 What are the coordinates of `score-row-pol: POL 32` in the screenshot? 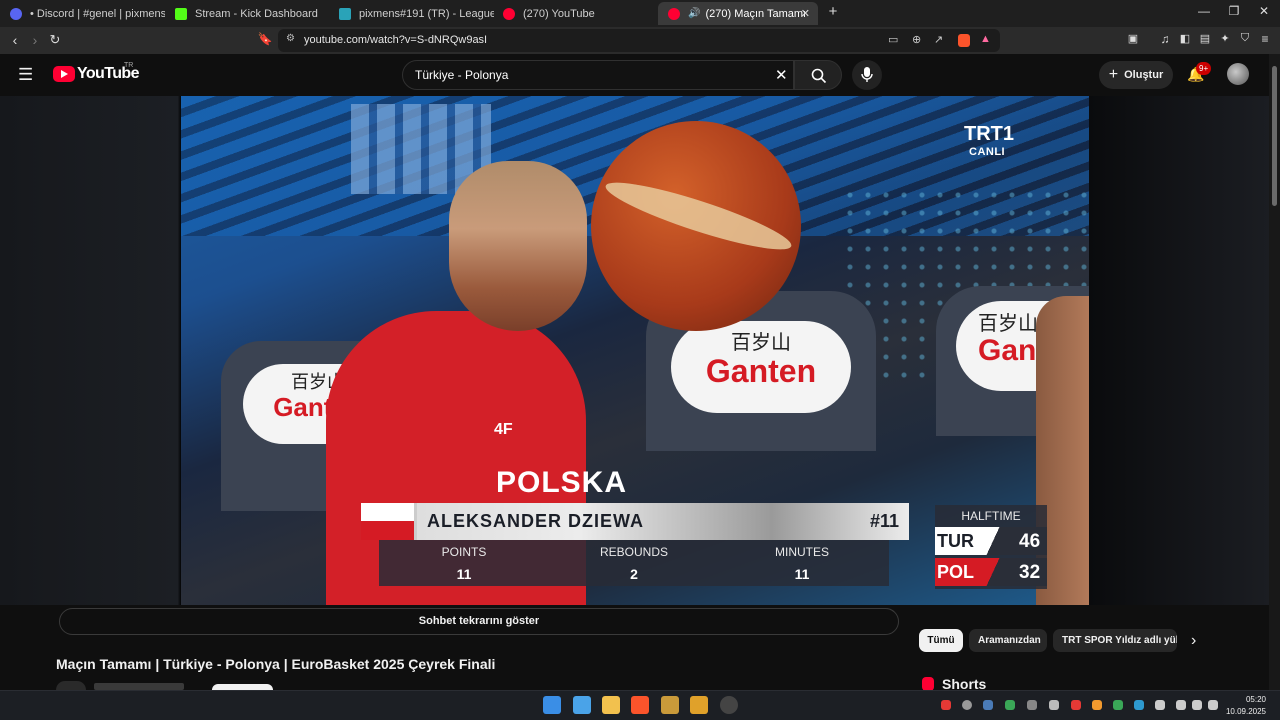 It's located at (991, 572).